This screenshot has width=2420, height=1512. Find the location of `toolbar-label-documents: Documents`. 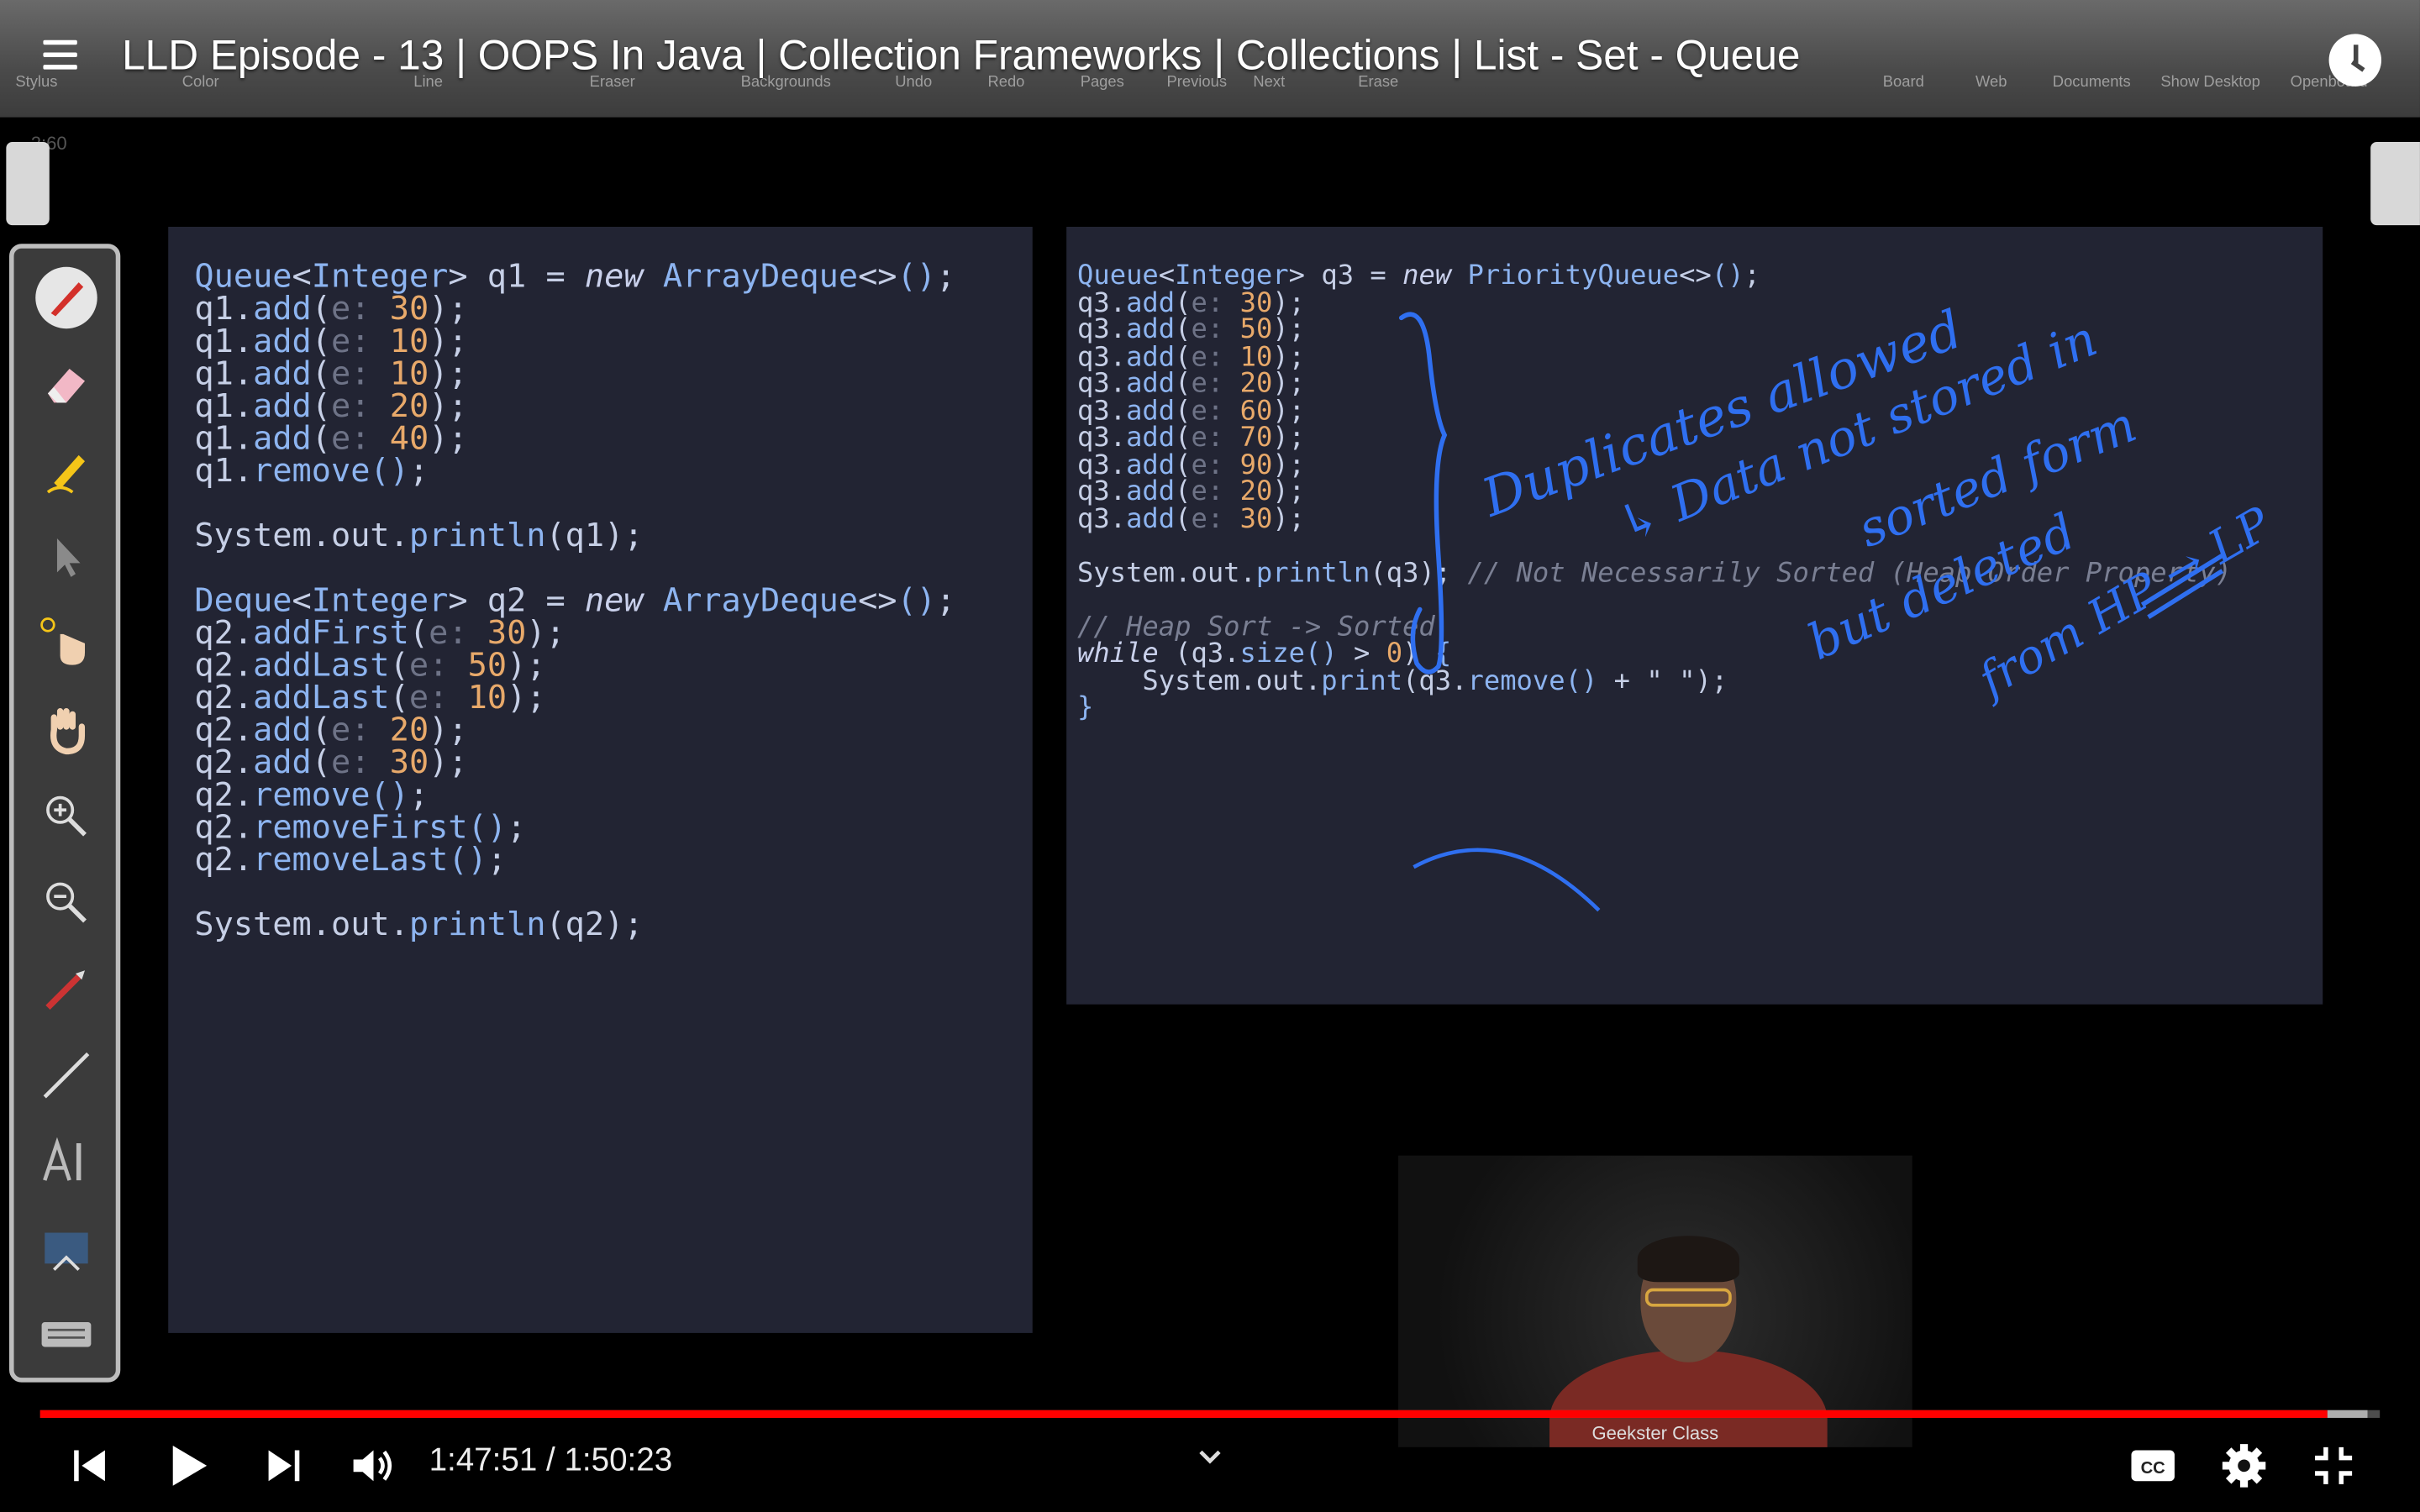

toolbar-label-documents: Documents is located at coordinates (2091, 83).